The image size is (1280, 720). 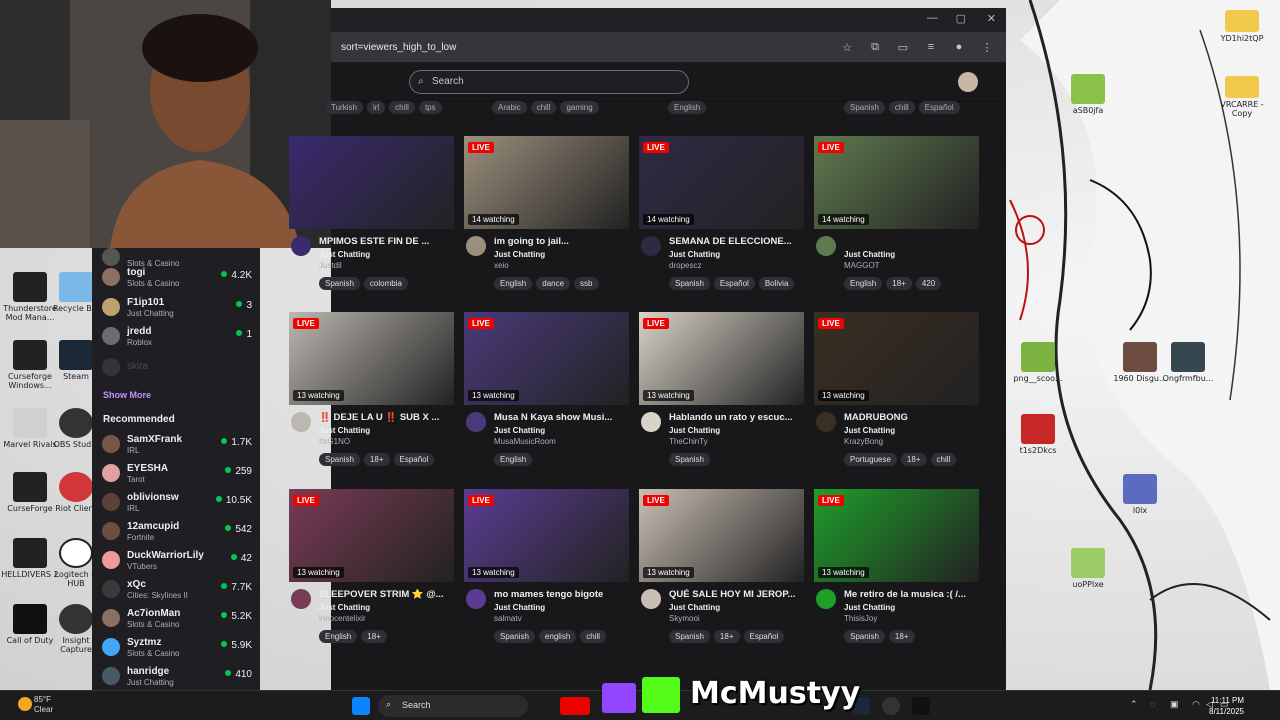 I want to click on desktop-icon-uoppl: uoPPlxe, so click(x=1088, y=568).